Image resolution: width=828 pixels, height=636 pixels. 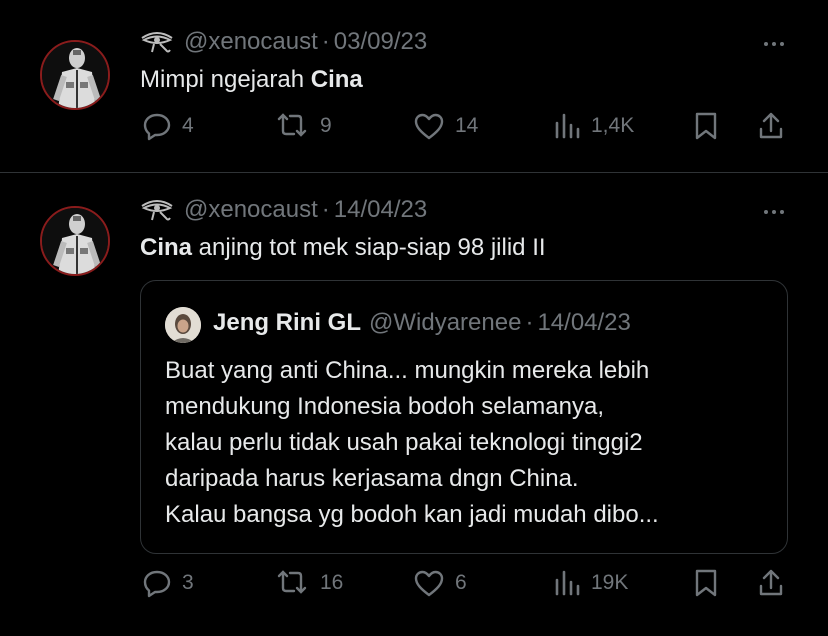 I want to click on tweet-header: @xenocaust · 03/09/23, so click(x=283, y=42).